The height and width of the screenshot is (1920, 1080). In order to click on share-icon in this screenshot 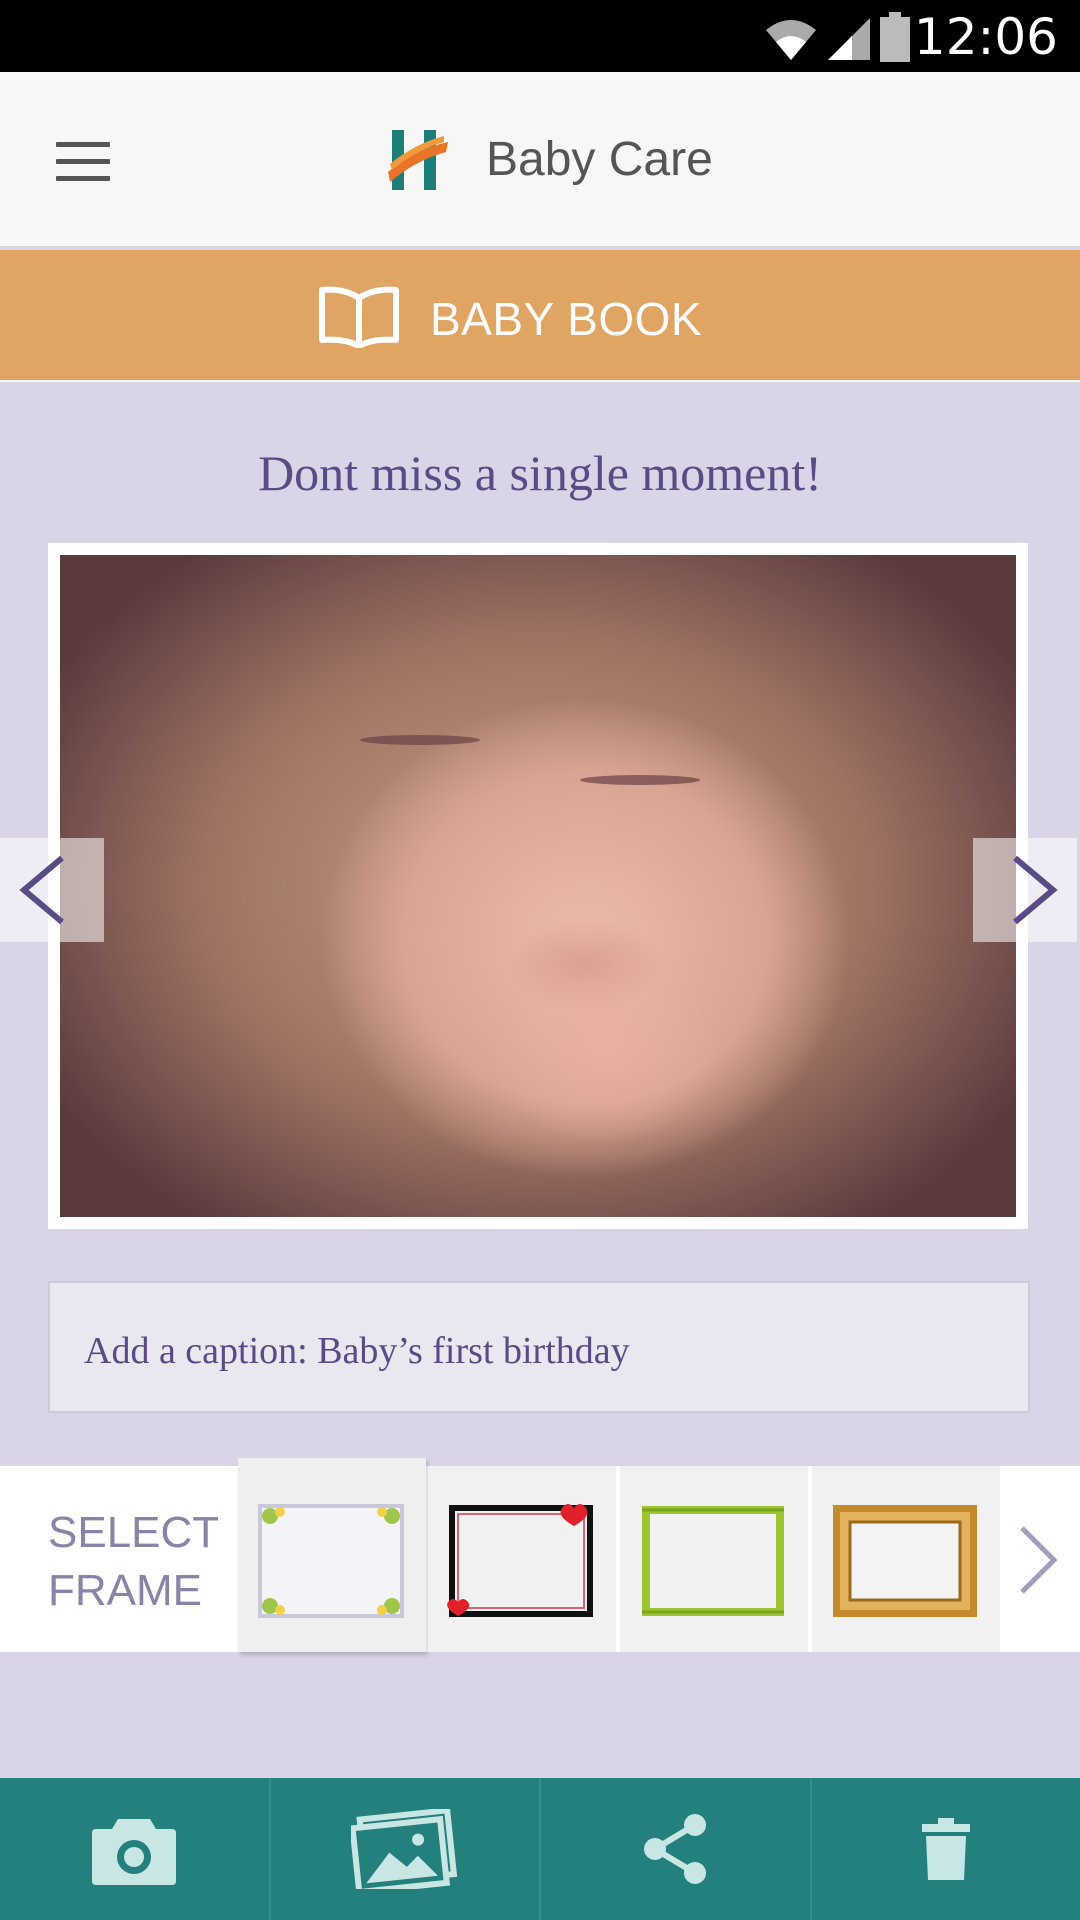, I will do `click(675, 1849)`.